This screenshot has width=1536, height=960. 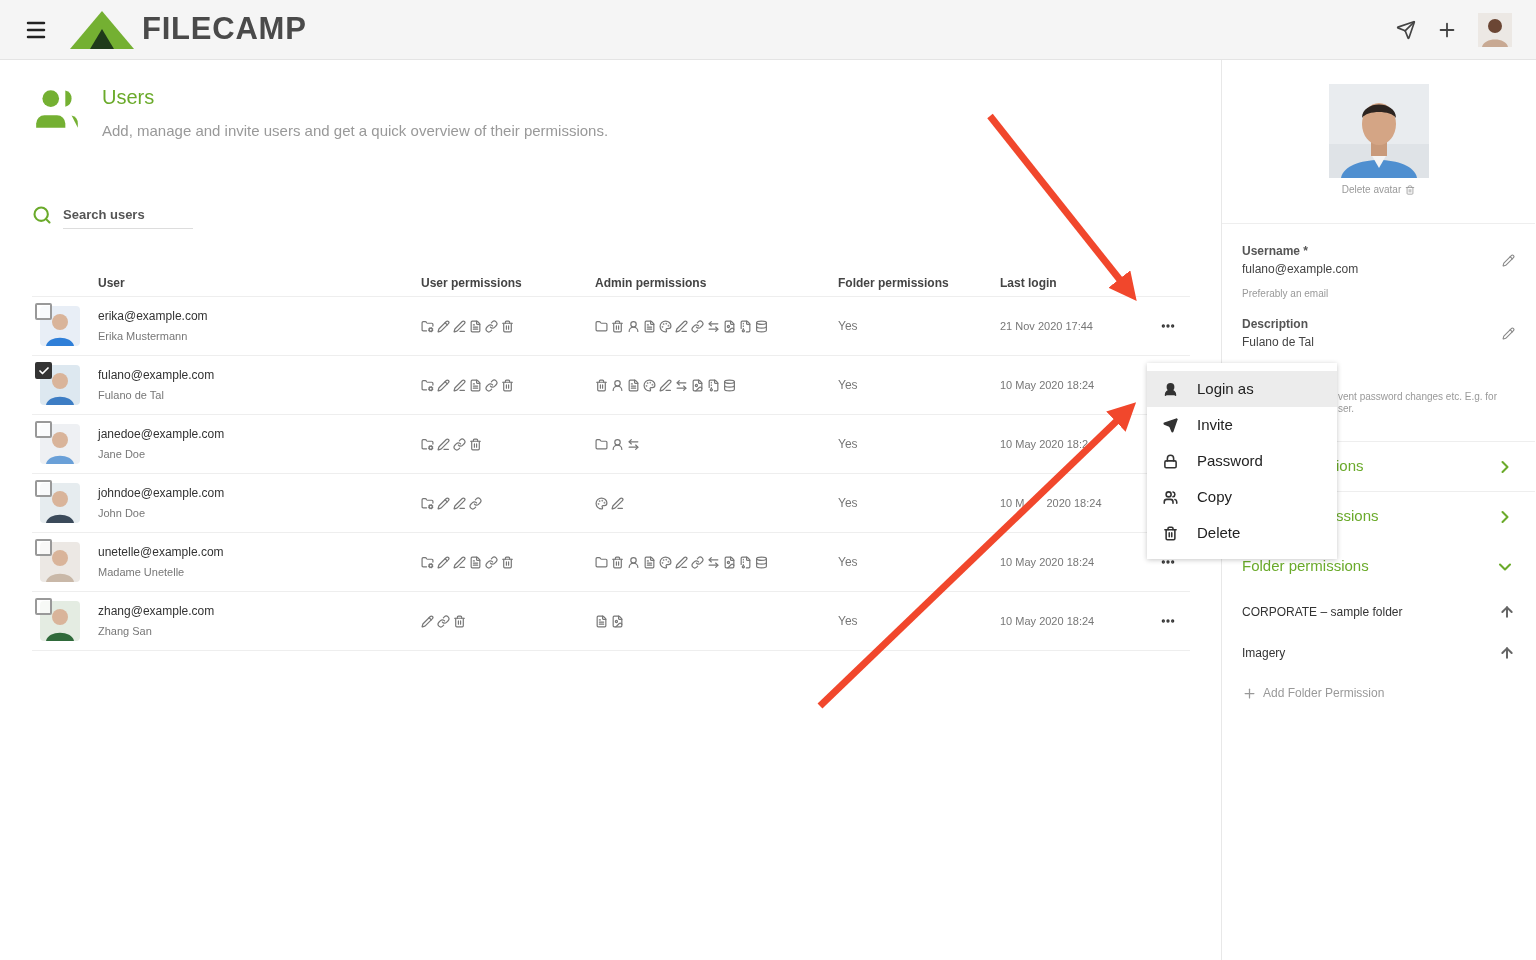 I want to click on user-name: Fulano de Tal, so click(x=131, y=396).